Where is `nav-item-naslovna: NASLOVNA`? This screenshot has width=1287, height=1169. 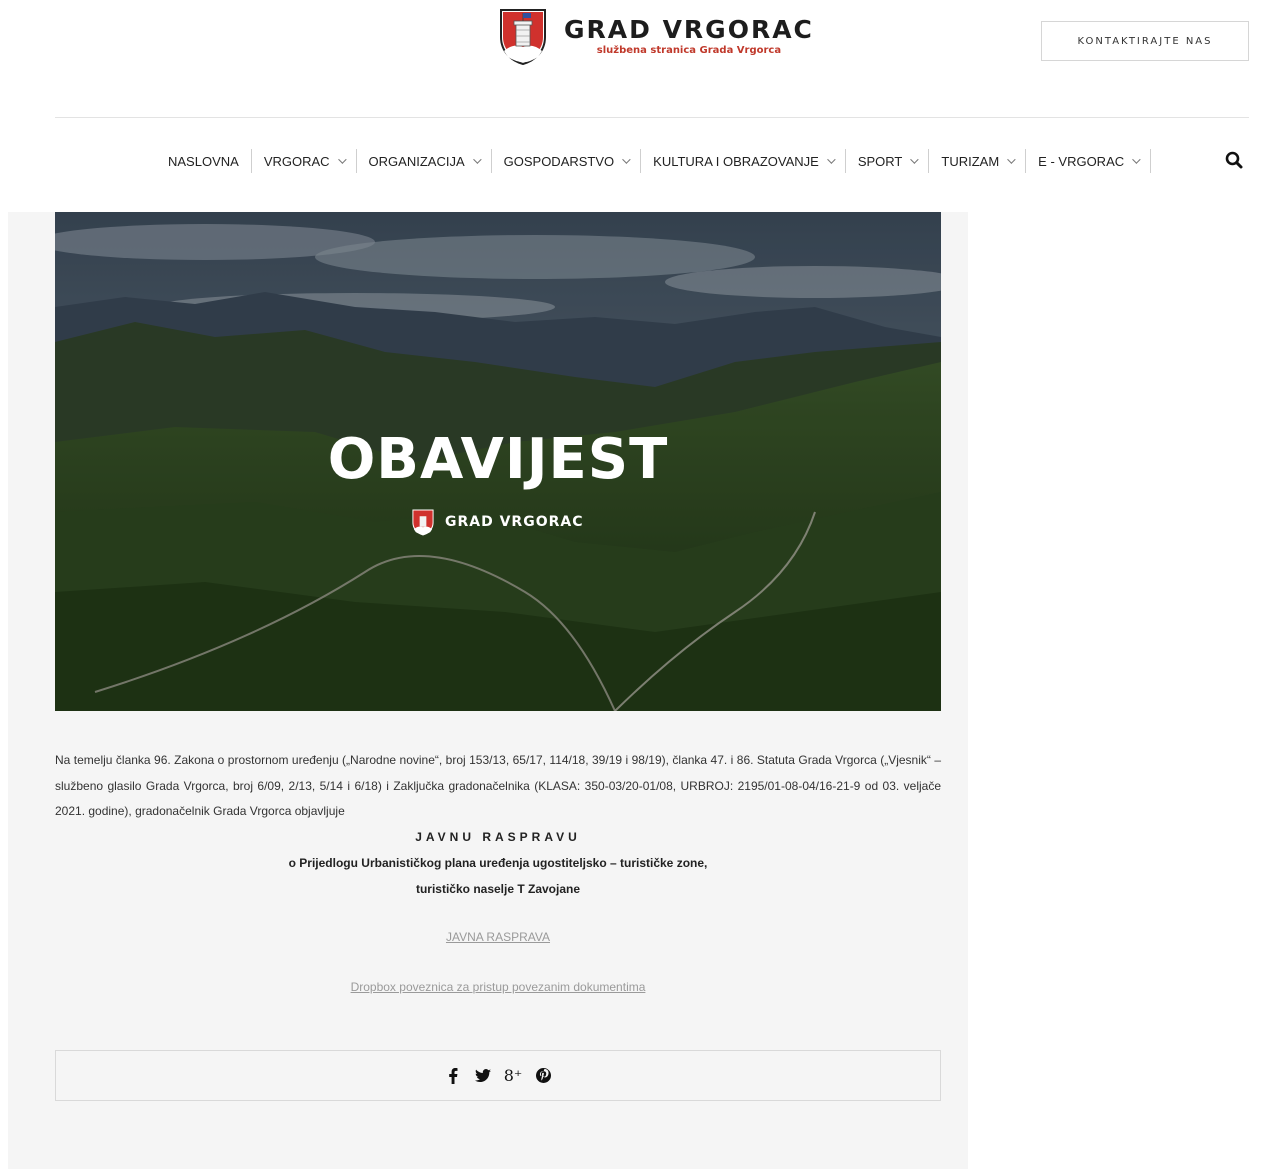
nav-item-naslovna: NASLOVNA is located at coordinates (204, 161).